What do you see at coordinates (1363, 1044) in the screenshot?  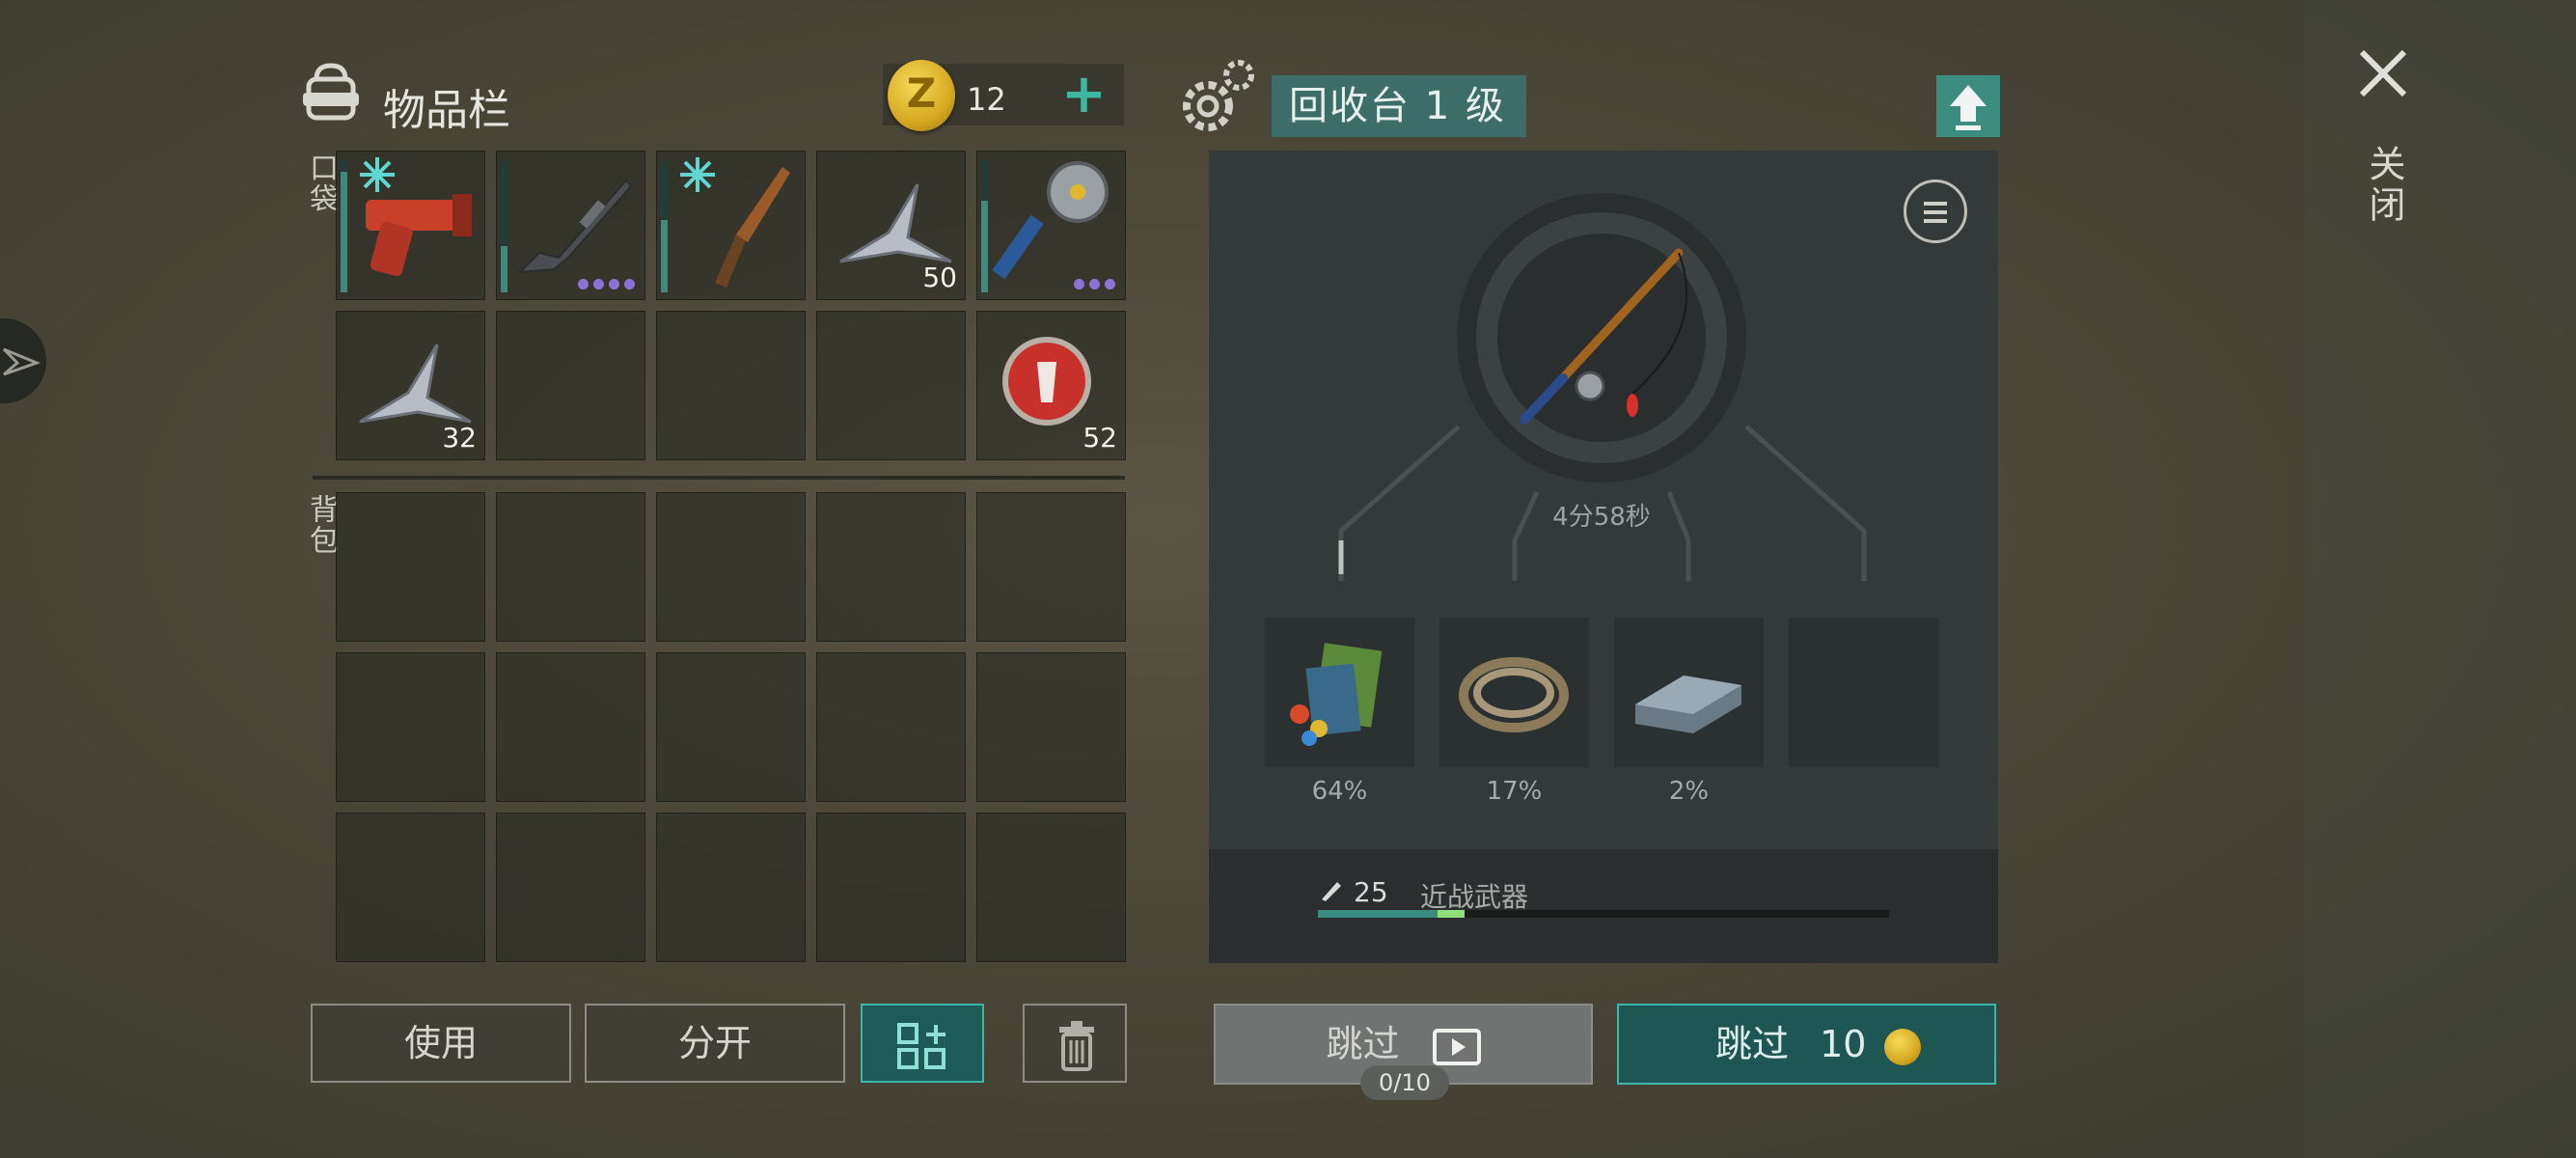 I see `skip-ad-label: 跳过` at bounding box center [1363, 1044].